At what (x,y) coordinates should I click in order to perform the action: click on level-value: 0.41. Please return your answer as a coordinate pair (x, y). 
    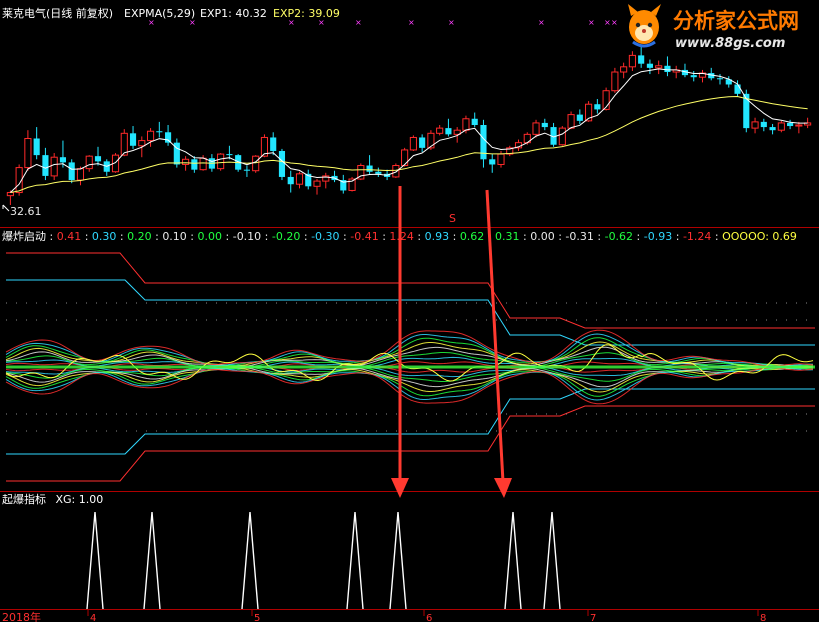
    Looking at the image, I should click on (69, 236).